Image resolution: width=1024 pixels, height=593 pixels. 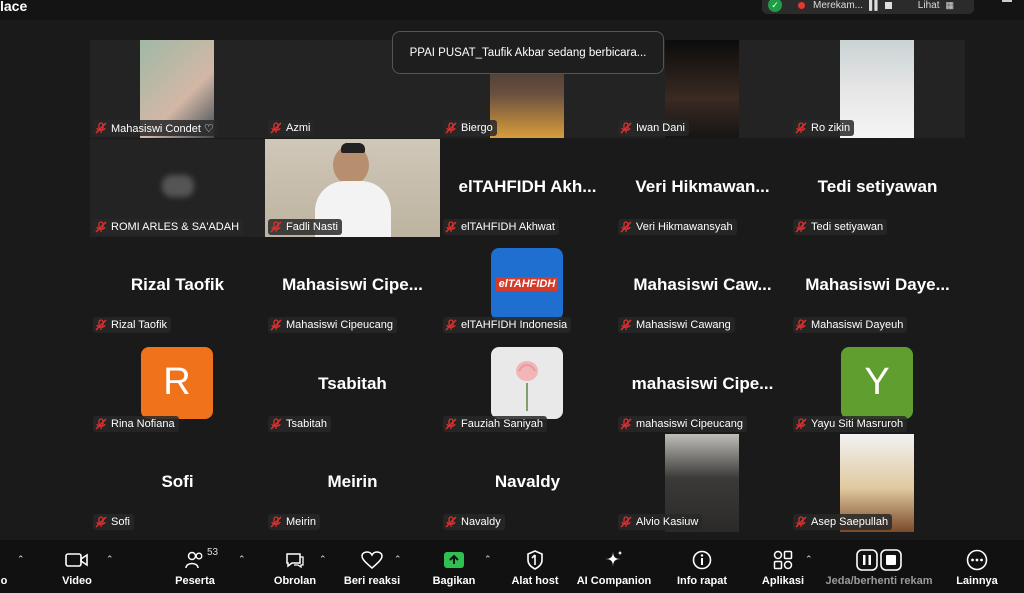 I want to click on participant-display-name: Tsabitah, so click(x=352, y=383).